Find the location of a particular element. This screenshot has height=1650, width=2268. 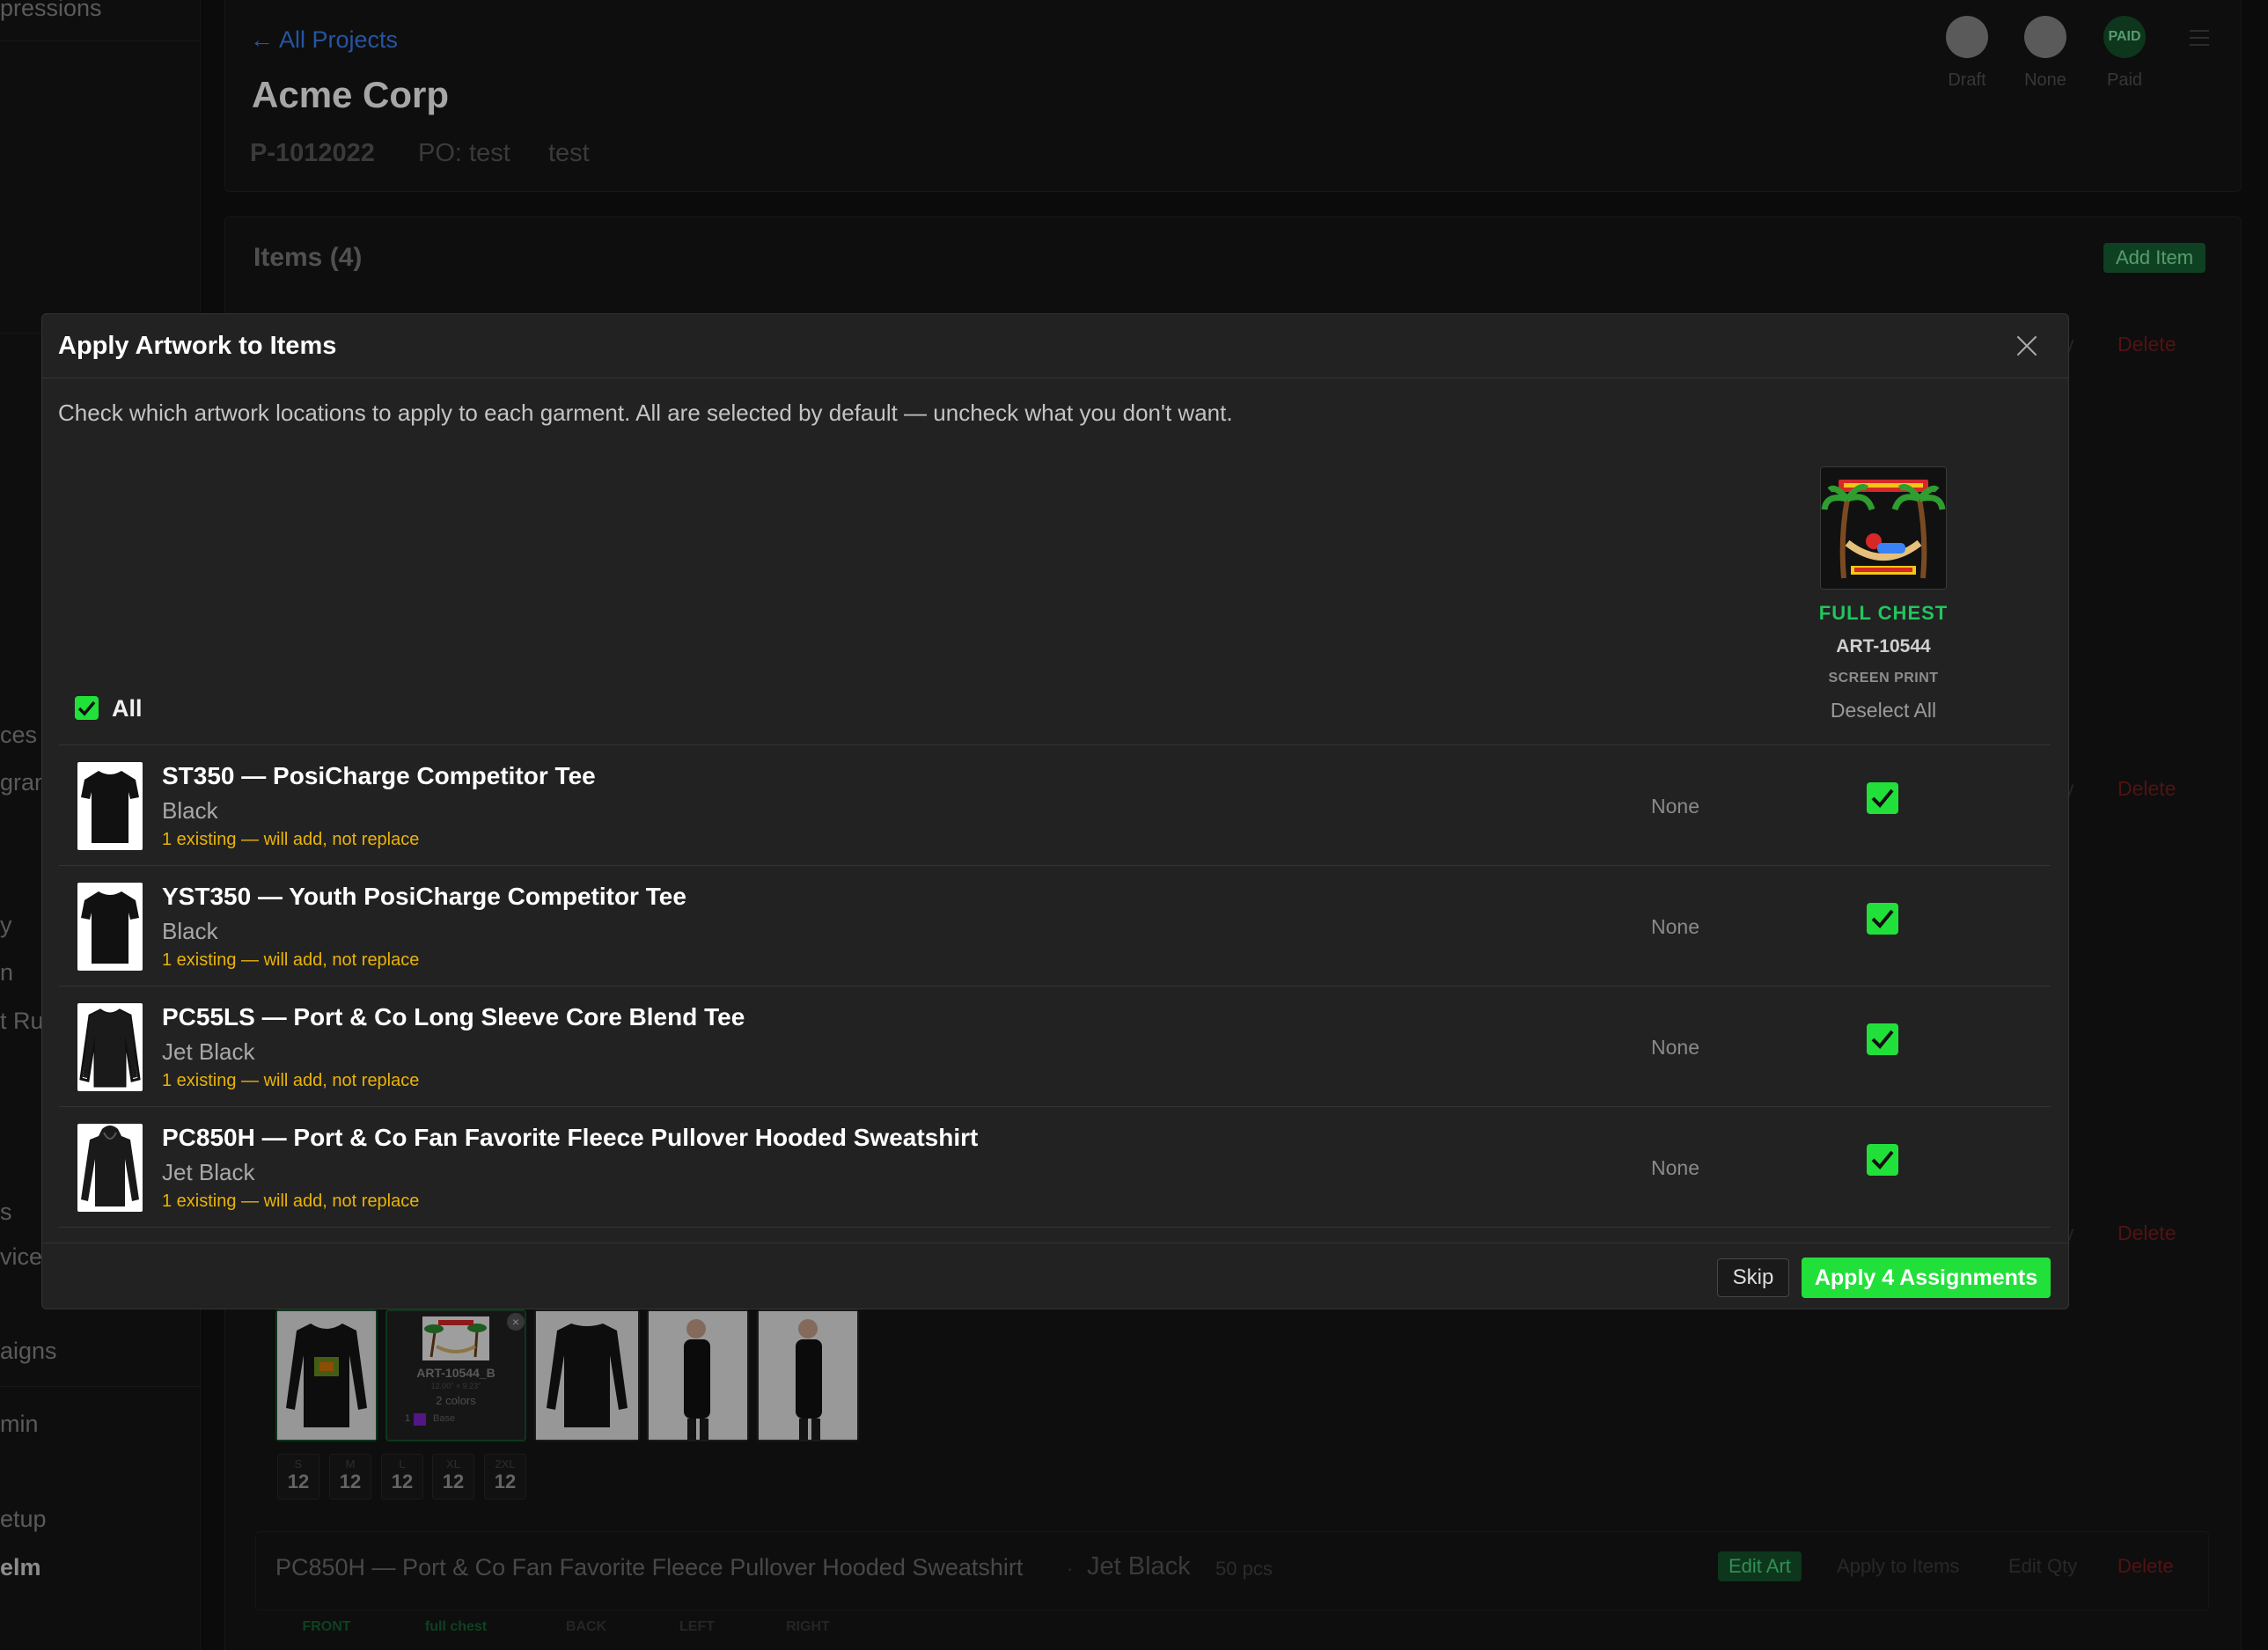

rows-header-divider is located at coordinates (1055, 745).